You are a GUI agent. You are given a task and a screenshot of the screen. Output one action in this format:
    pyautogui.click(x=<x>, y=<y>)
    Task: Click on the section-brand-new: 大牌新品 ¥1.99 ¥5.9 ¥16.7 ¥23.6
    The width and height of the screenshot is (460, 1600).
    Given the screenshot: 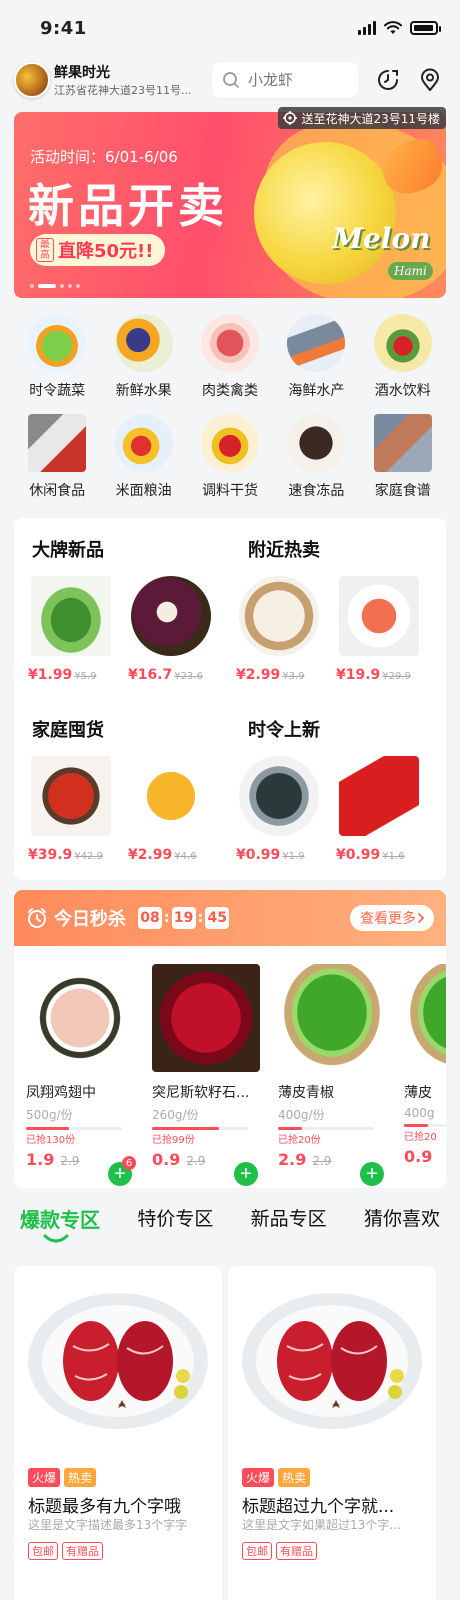 What is the action you would take?
    pyautogui.click(x=122, y=608)
    